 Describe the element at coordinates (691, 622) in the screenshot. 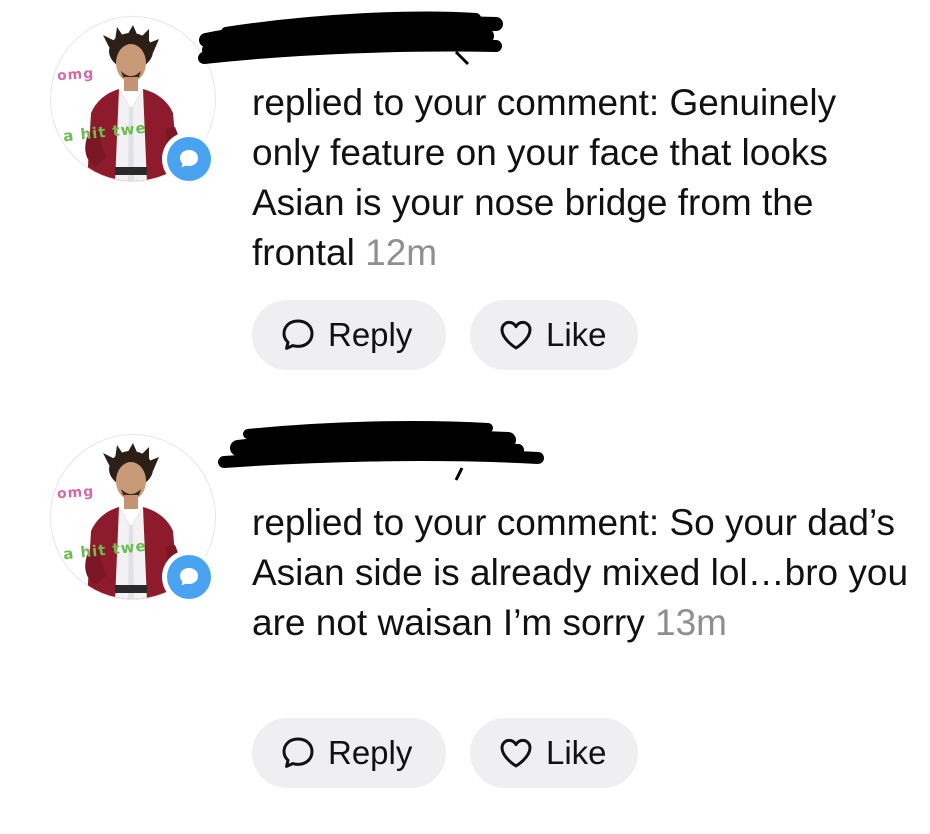

I see `timestamp: 13m` at that location.